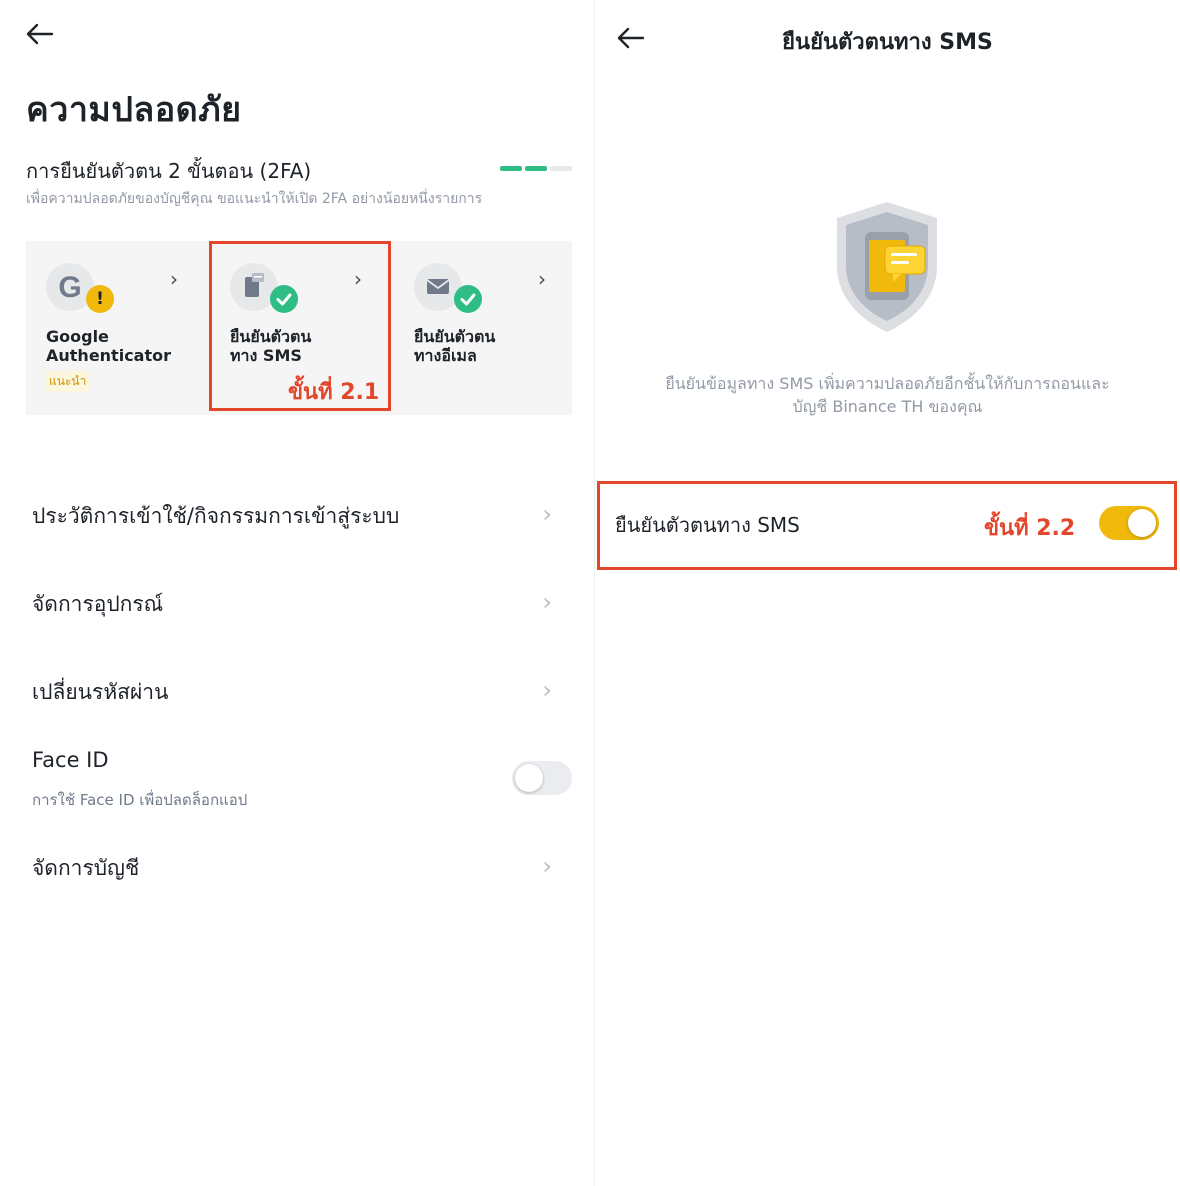  I want to click on method-google-authenticator: G ! › Google Authenticator แนะนำ, so click(116, 328).